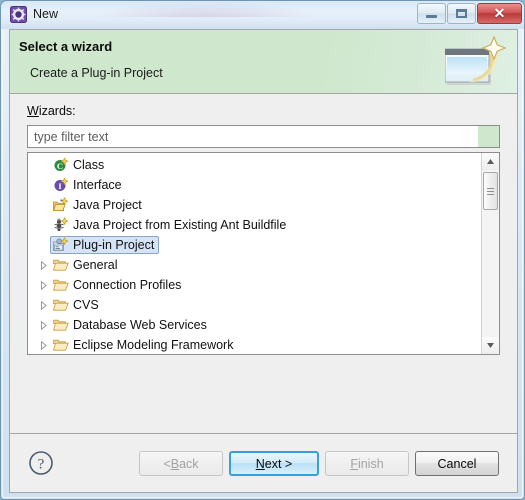 This screenshot has width=525, height=500. I want to click on finish-button-rest: inish, so click(370, 463).